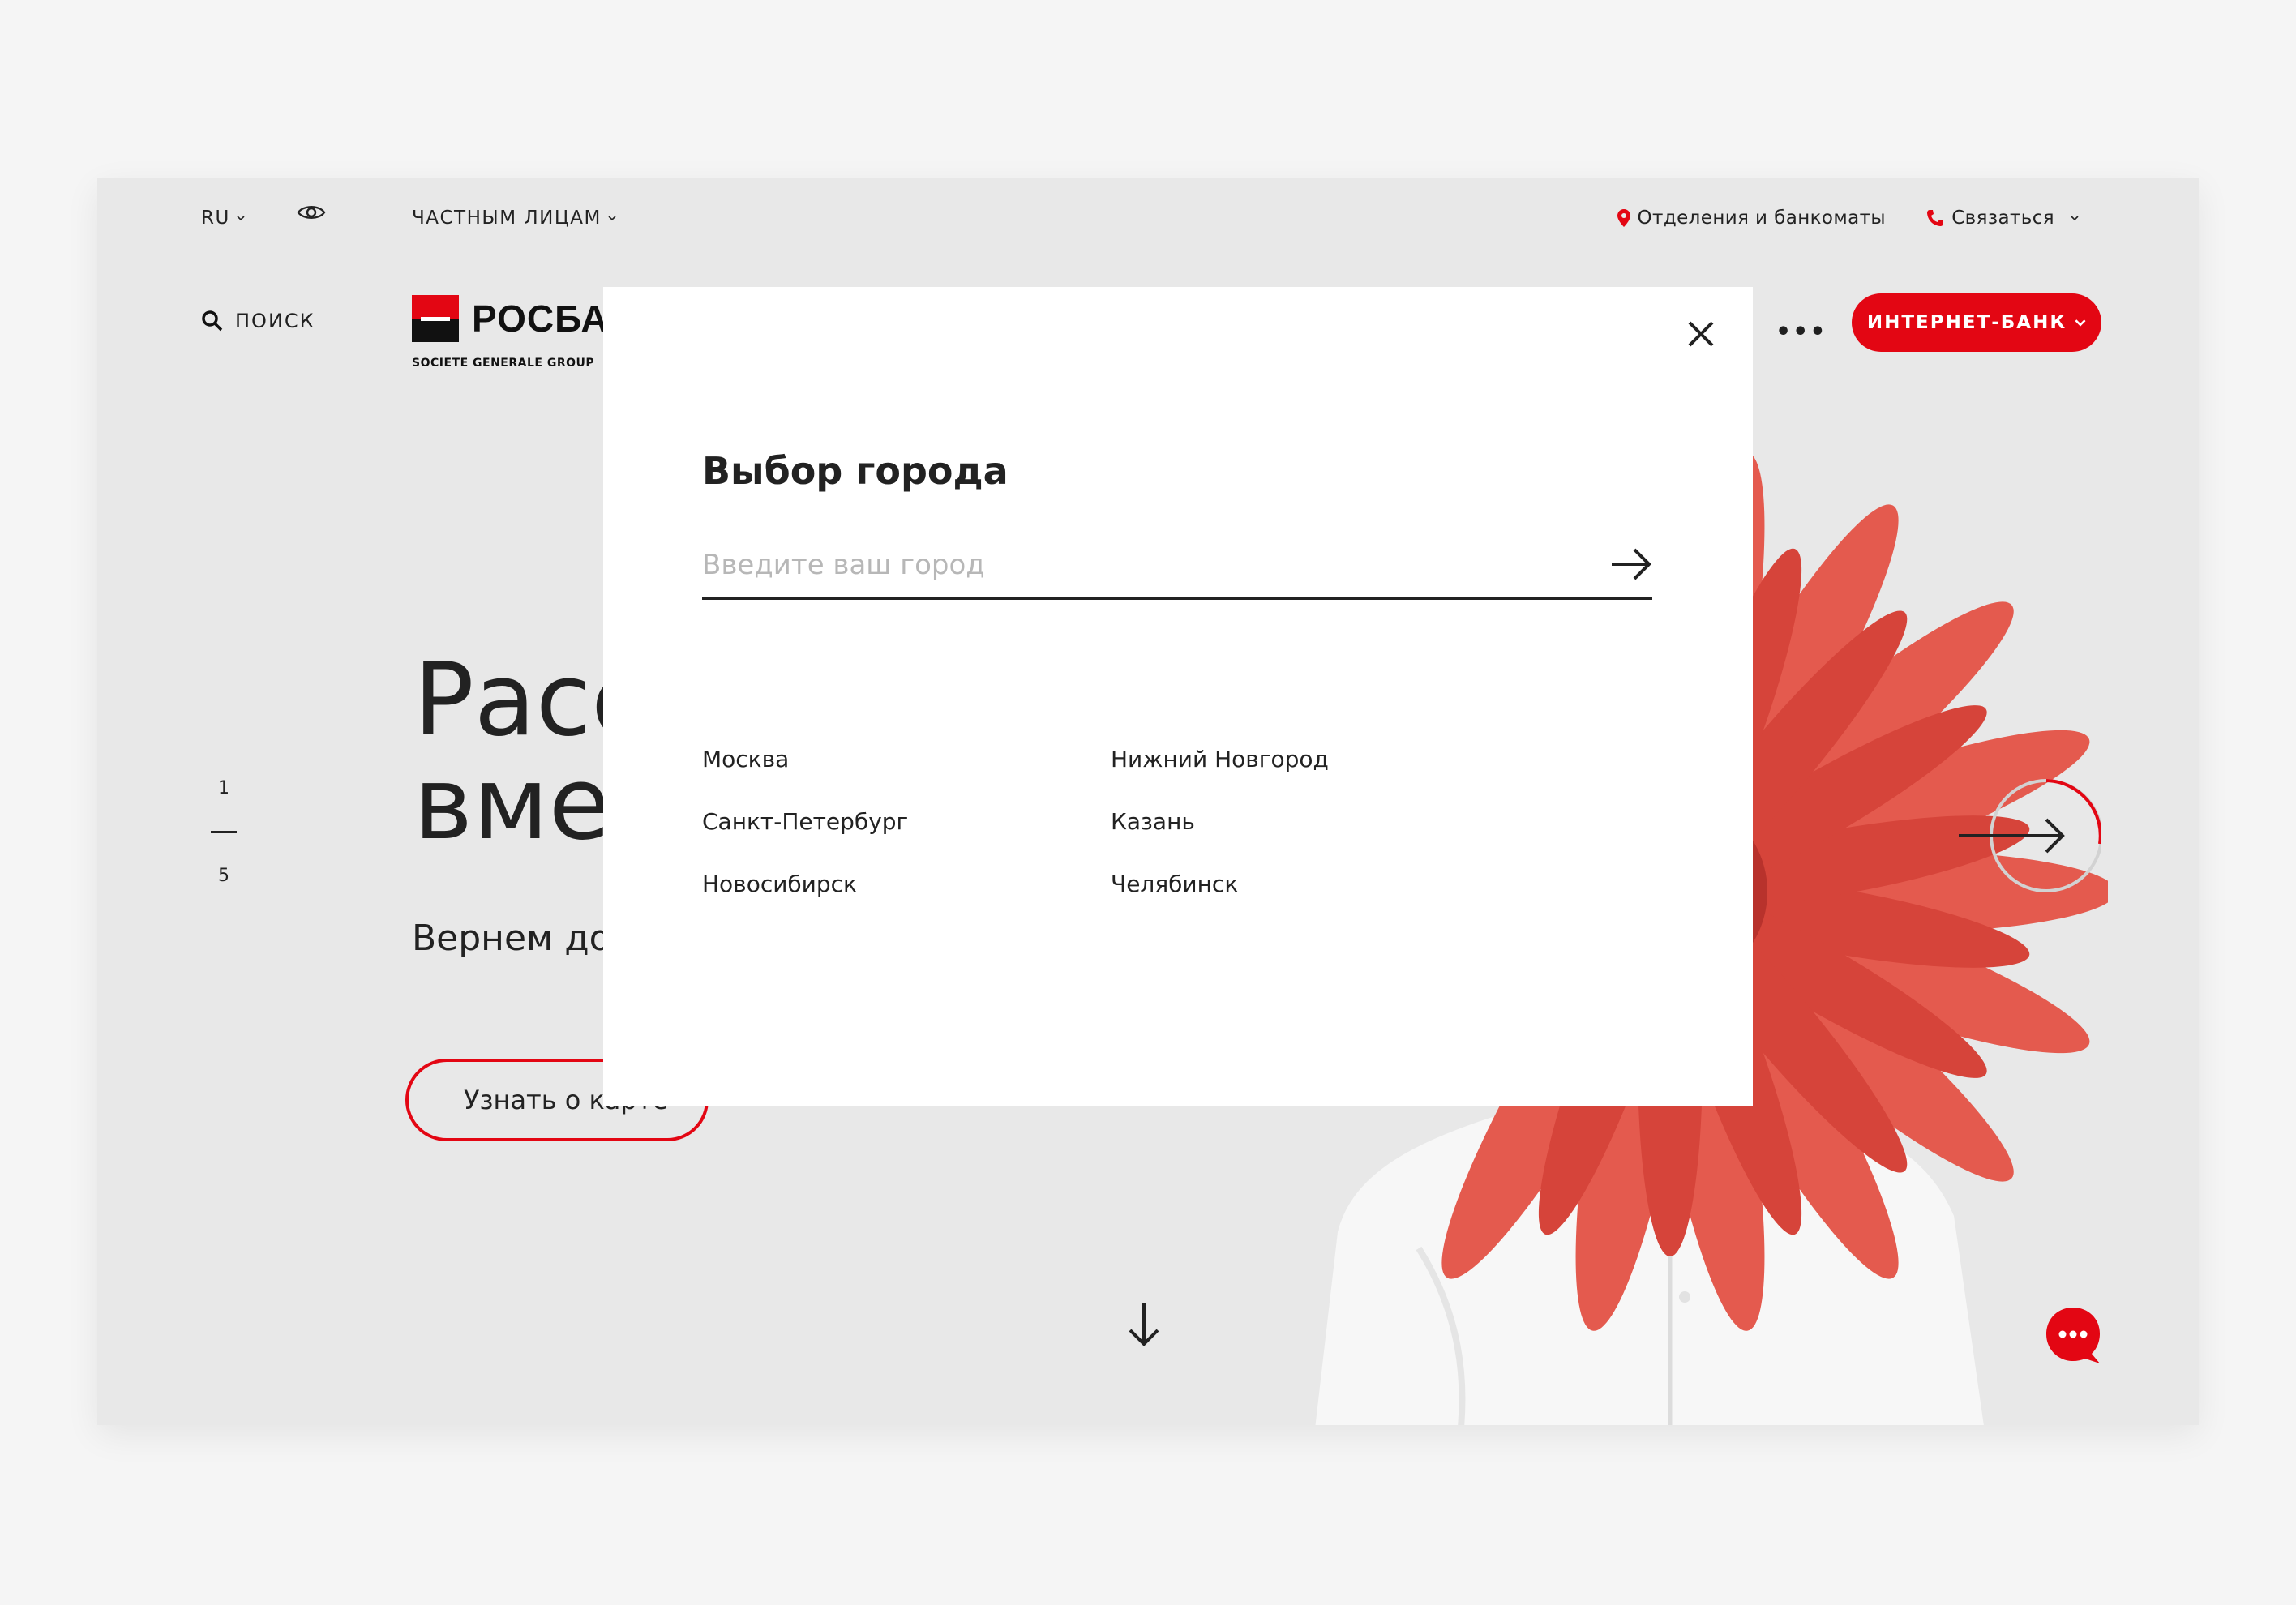  I want to click on internet-bank-button: ИНТЕРНЕТ-БАНК, so click(1976, 322).